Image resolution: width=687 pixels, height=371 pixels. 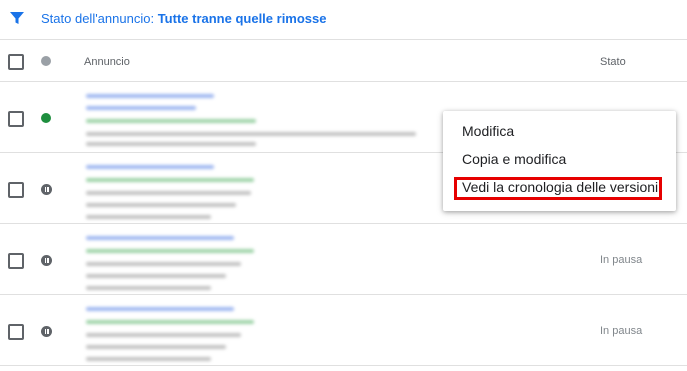 What do you see at coordinates (17, 18) in the screenshot?
I see `filter-icon` at bounding box center [17, 18].